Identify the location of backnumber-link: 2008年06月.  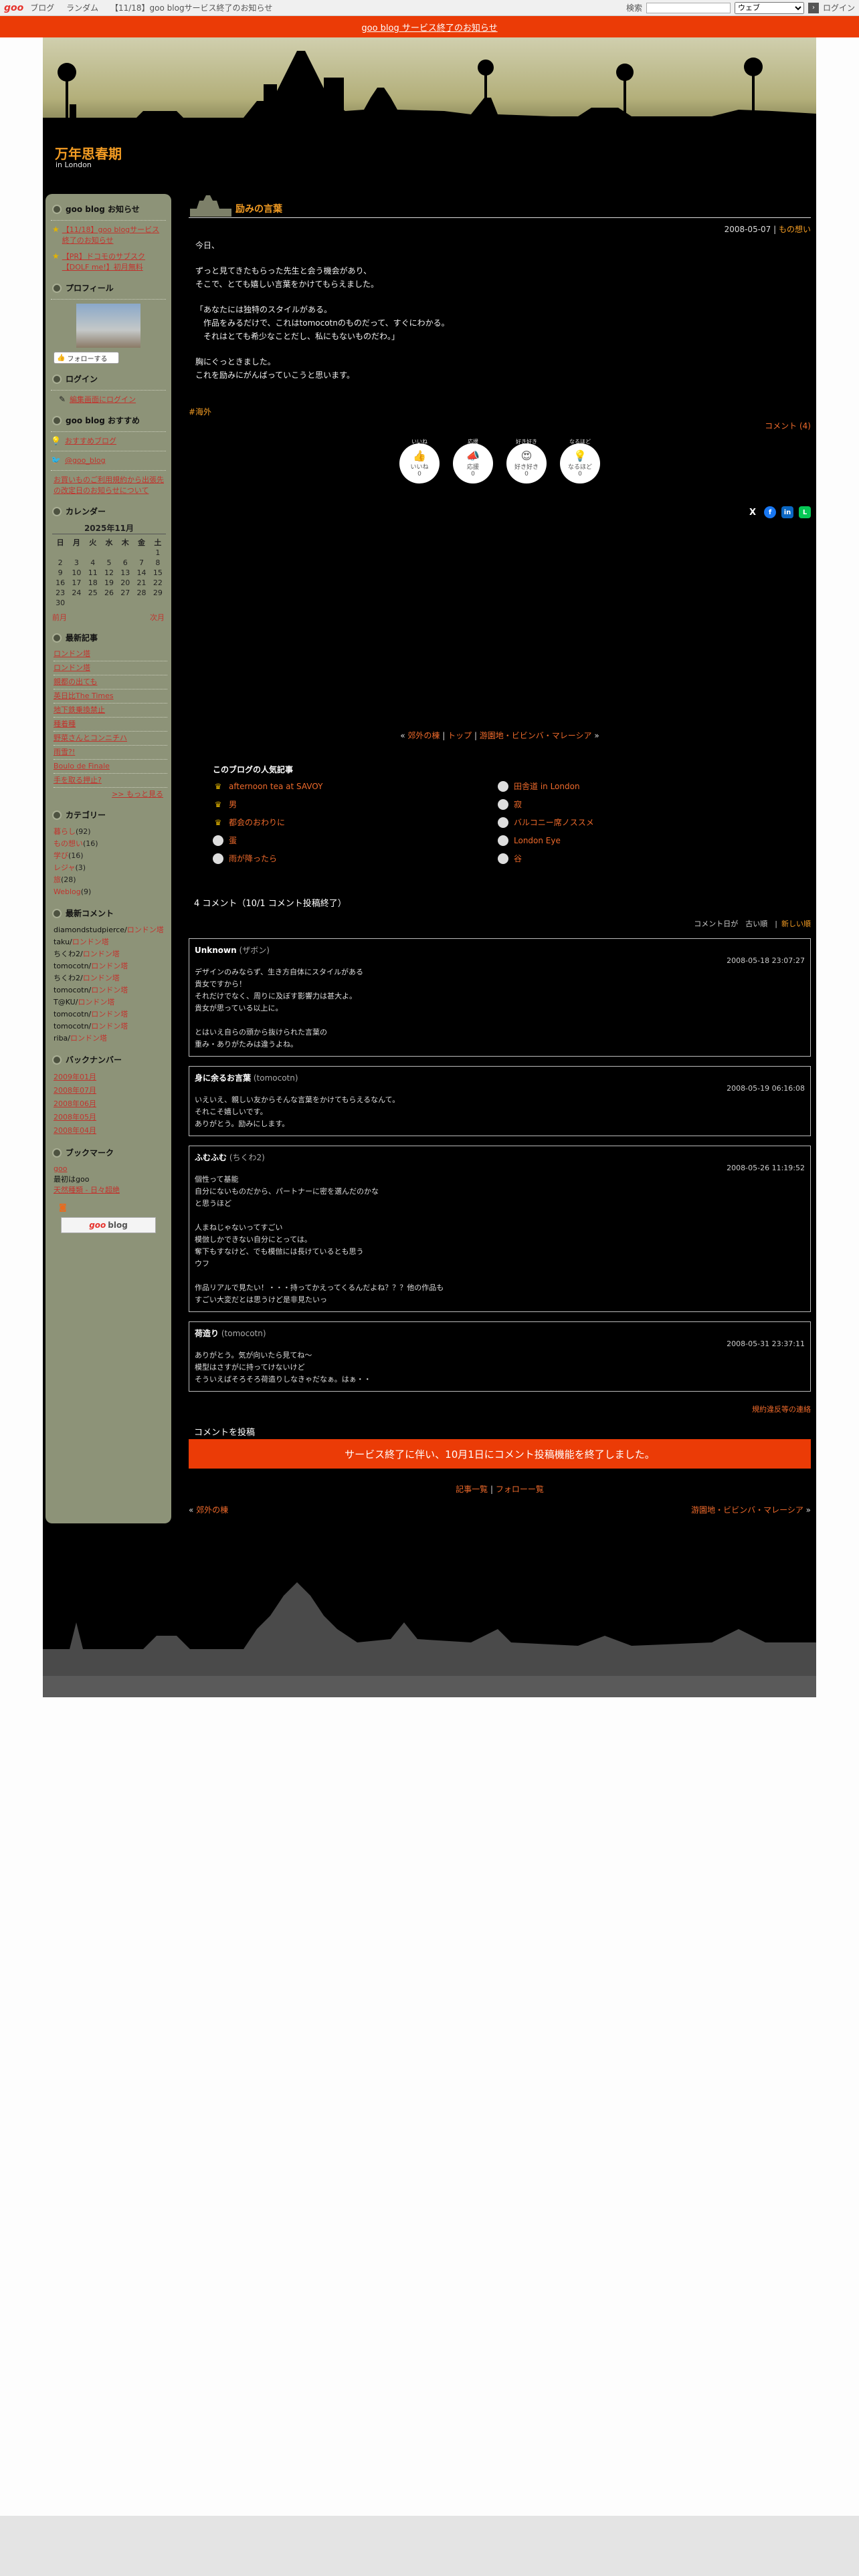
(110, 1104).